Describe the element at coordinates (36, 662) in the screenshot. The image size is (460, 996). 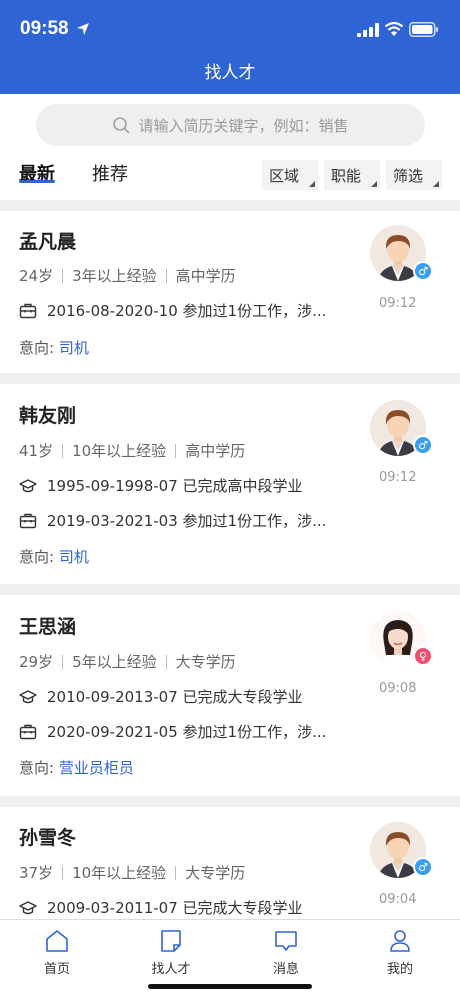
I see `candidate-age: 29岁` at that location.